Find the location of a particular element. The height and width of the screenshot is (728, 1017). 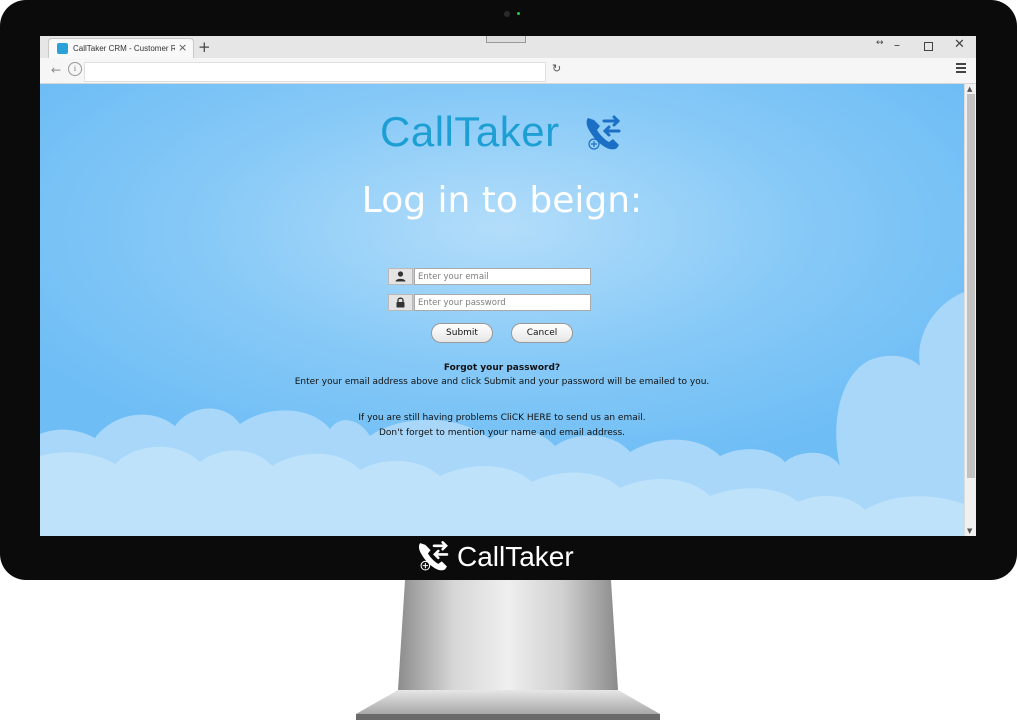

forgot-password-title: Forgot your password? is located at coordinates (502, 368).